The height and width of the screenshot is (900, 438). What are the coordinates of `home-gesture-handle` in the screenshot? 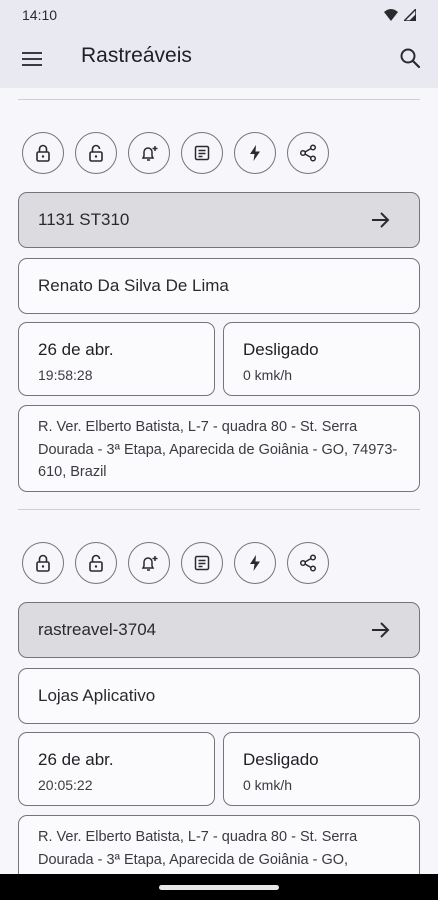 It's located at (219, 887).